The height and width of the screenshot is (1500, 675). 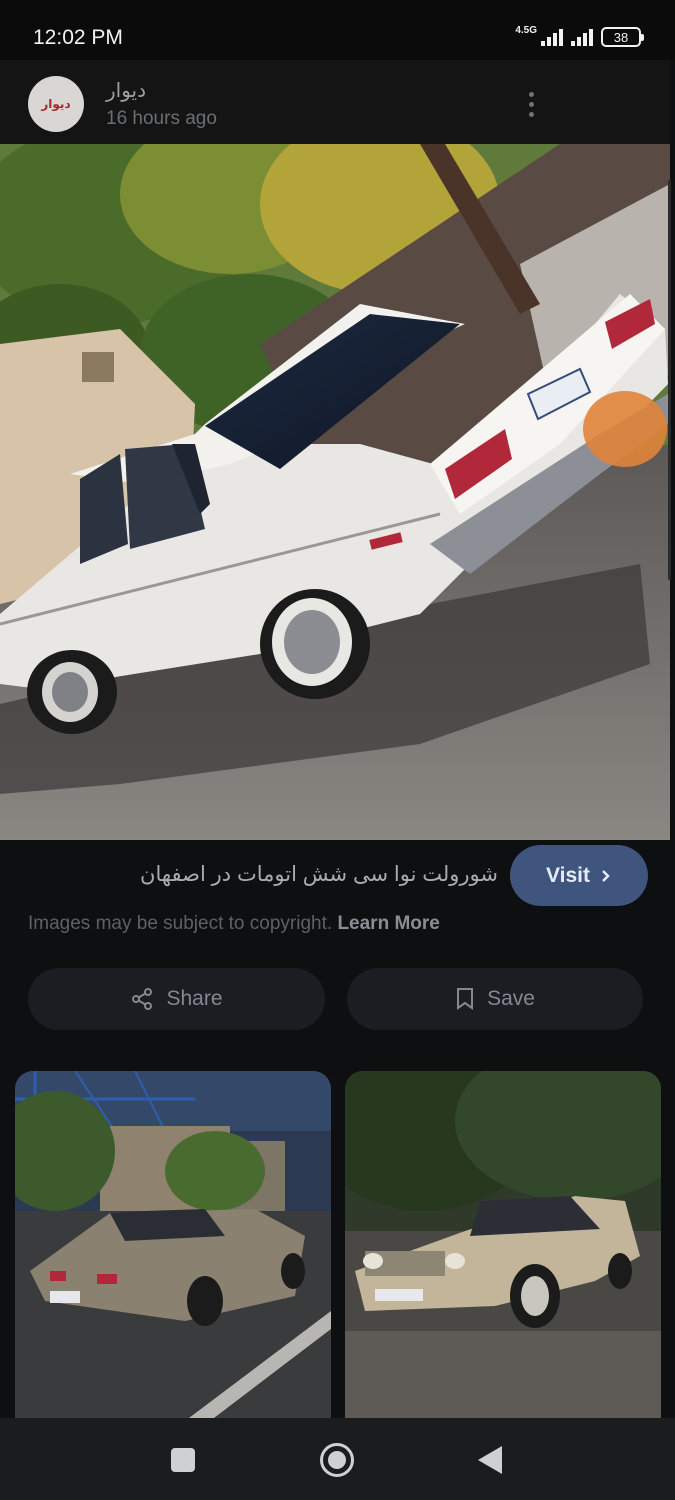 I want to click on recents-icon, so click(x=183, y=1460).